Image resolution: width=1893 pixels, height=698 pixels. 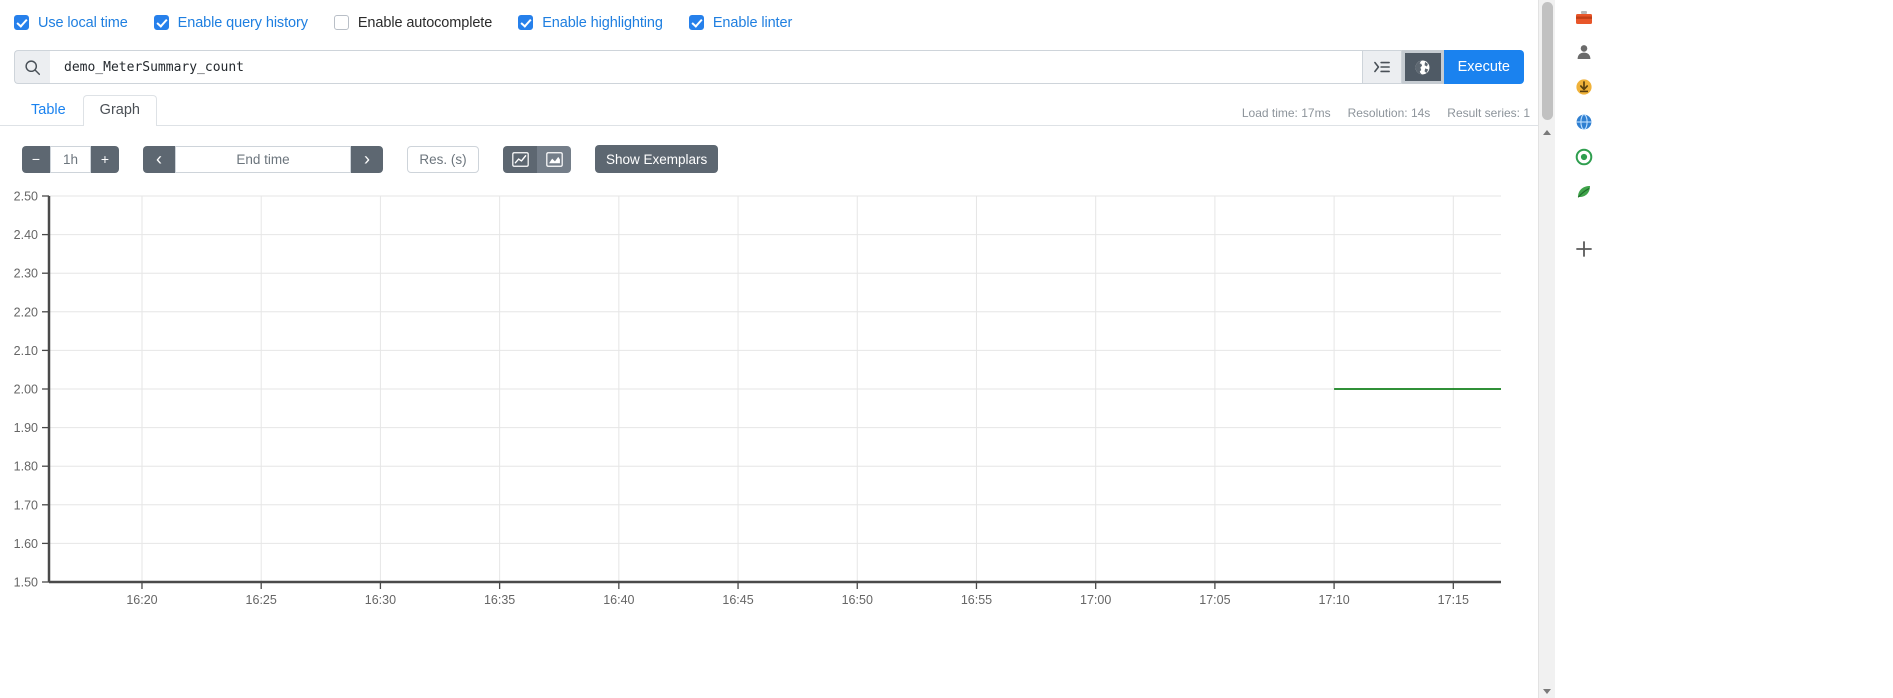 I want to click on y-axis-tick-label: 1.50, so click(x=26, y=583).